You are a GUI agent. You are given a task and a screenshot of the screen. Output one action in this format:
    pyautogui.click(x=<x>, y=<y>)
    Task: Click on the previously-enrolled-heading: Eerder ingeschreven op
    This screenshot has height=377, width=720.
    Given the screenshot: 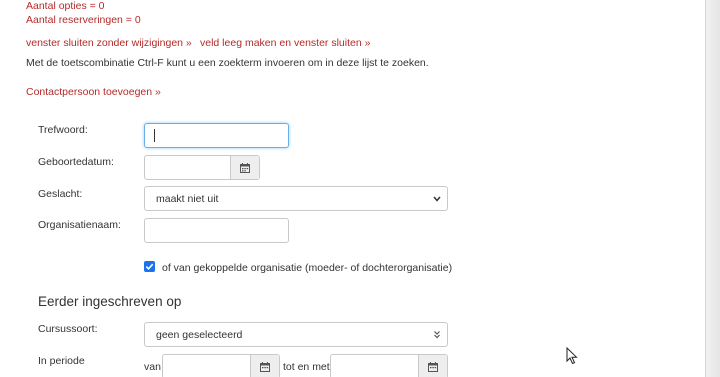 What is the action you would take?
    pyautogui.click(x=110, y=301)
    